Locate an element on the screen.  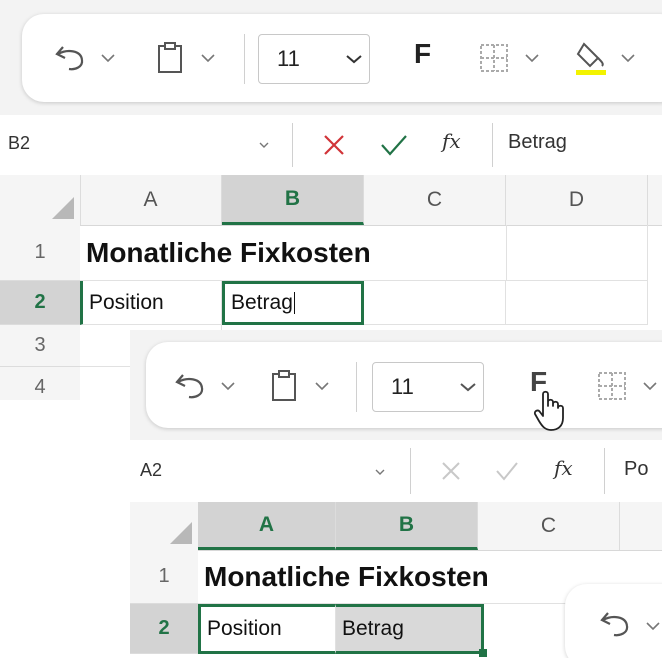
formula-bar: B2 fx Betrag is located at coordinates (331, 145).